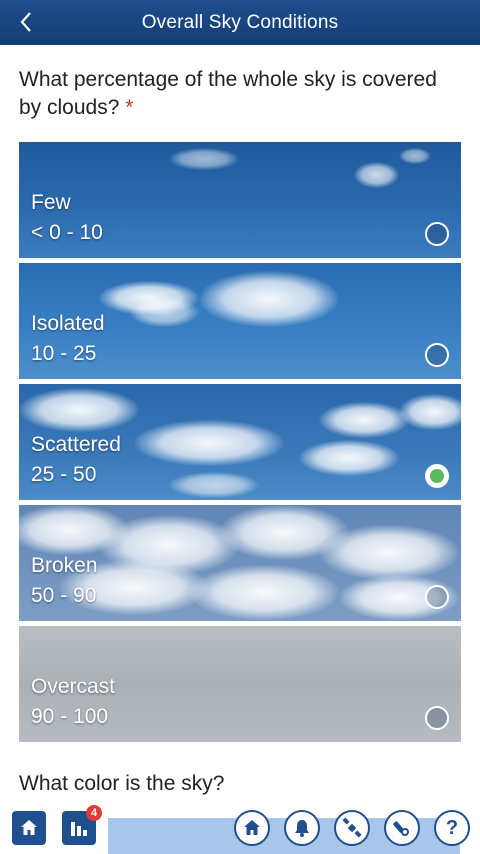  I want to click on radio-broken, so click(437, 597).